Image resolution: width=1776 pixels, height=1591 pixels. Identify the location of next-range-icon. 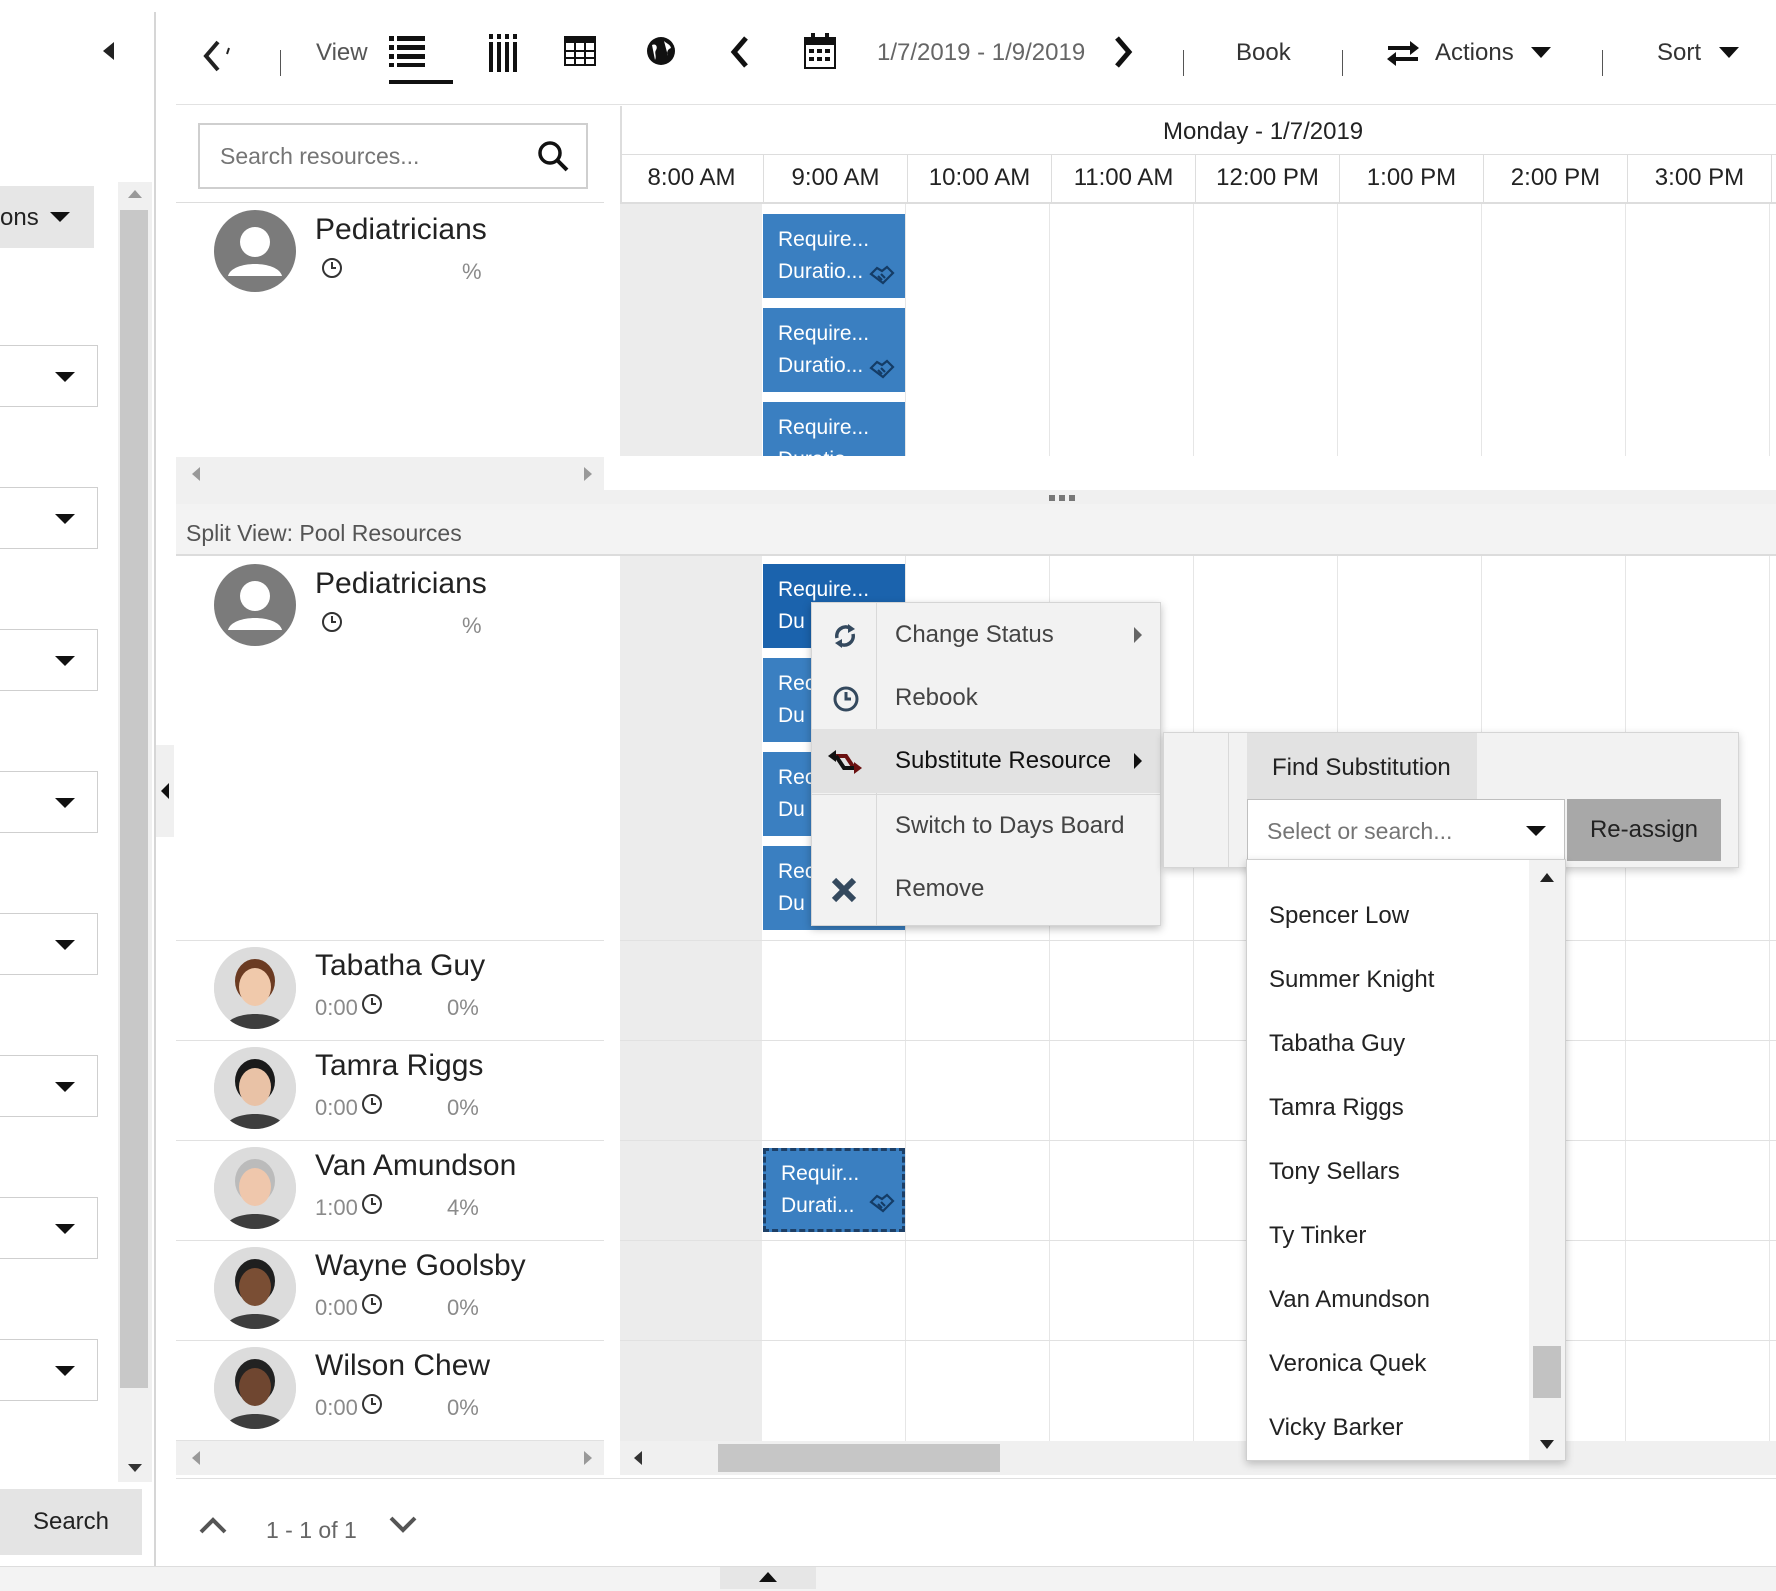
(1123, 52).